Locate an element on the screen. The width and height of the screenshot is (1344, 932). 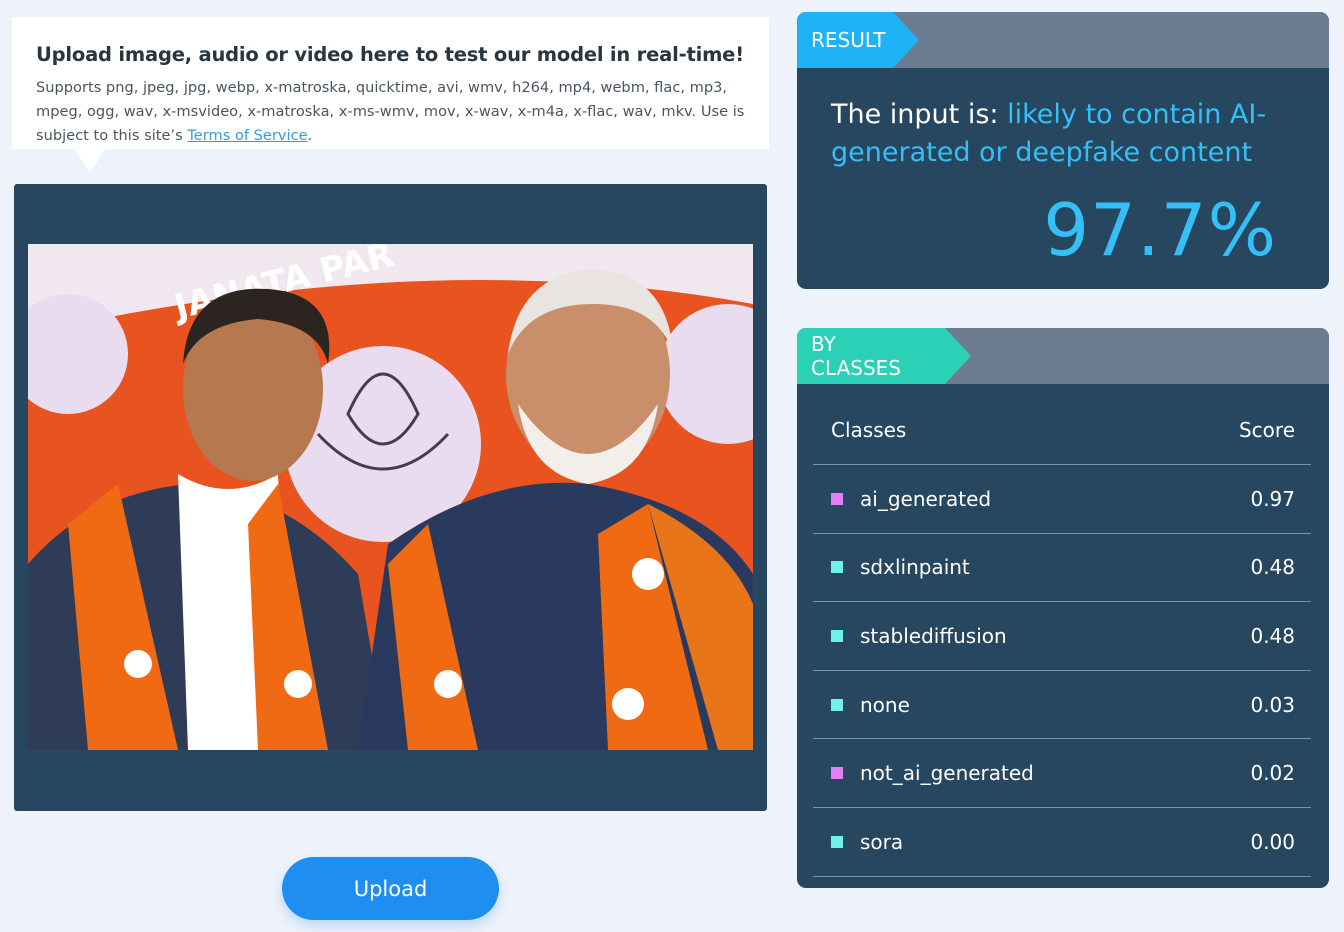
upload-button: Upload is located at coordinates (390, 888).